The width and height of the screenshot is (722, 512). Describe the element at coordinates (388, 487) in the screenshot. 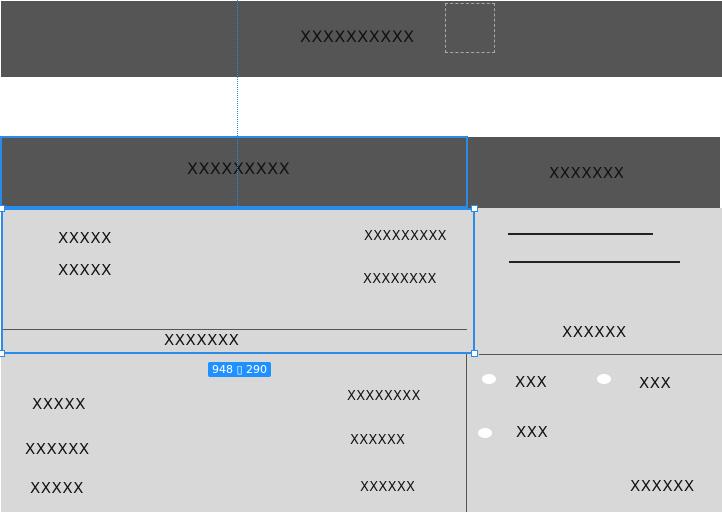

I see `list-row3-right: XXXXXX` at that location.